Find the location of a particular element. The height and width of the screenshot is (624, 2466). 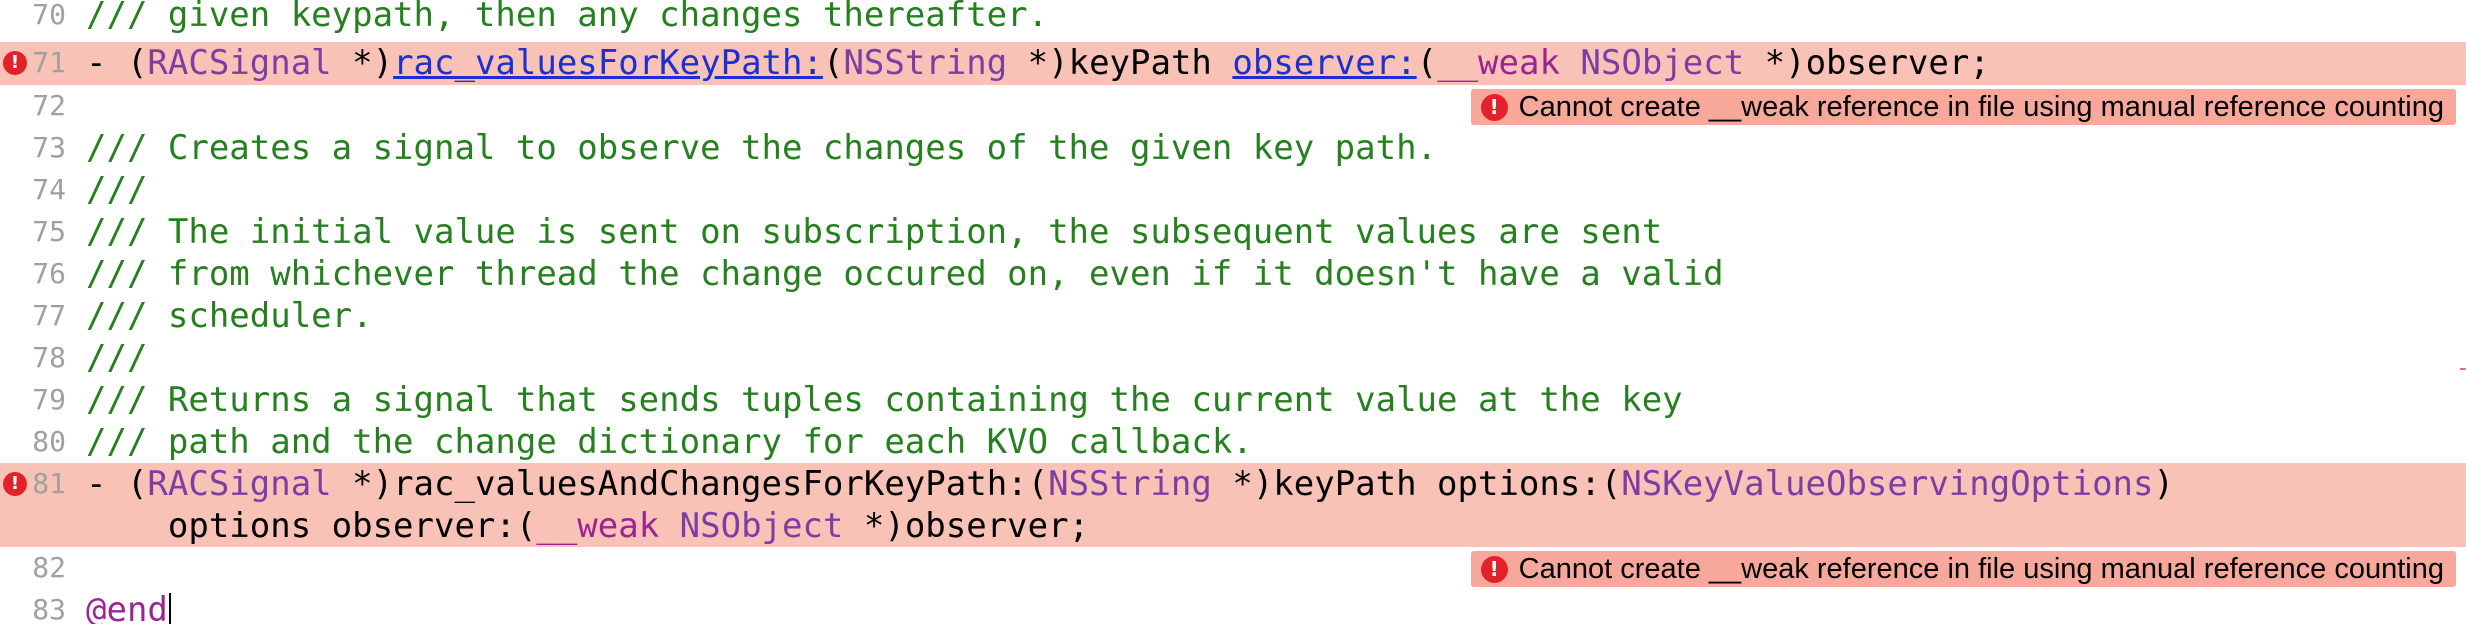

line-number: 75 is located at coordinates (49, 231).